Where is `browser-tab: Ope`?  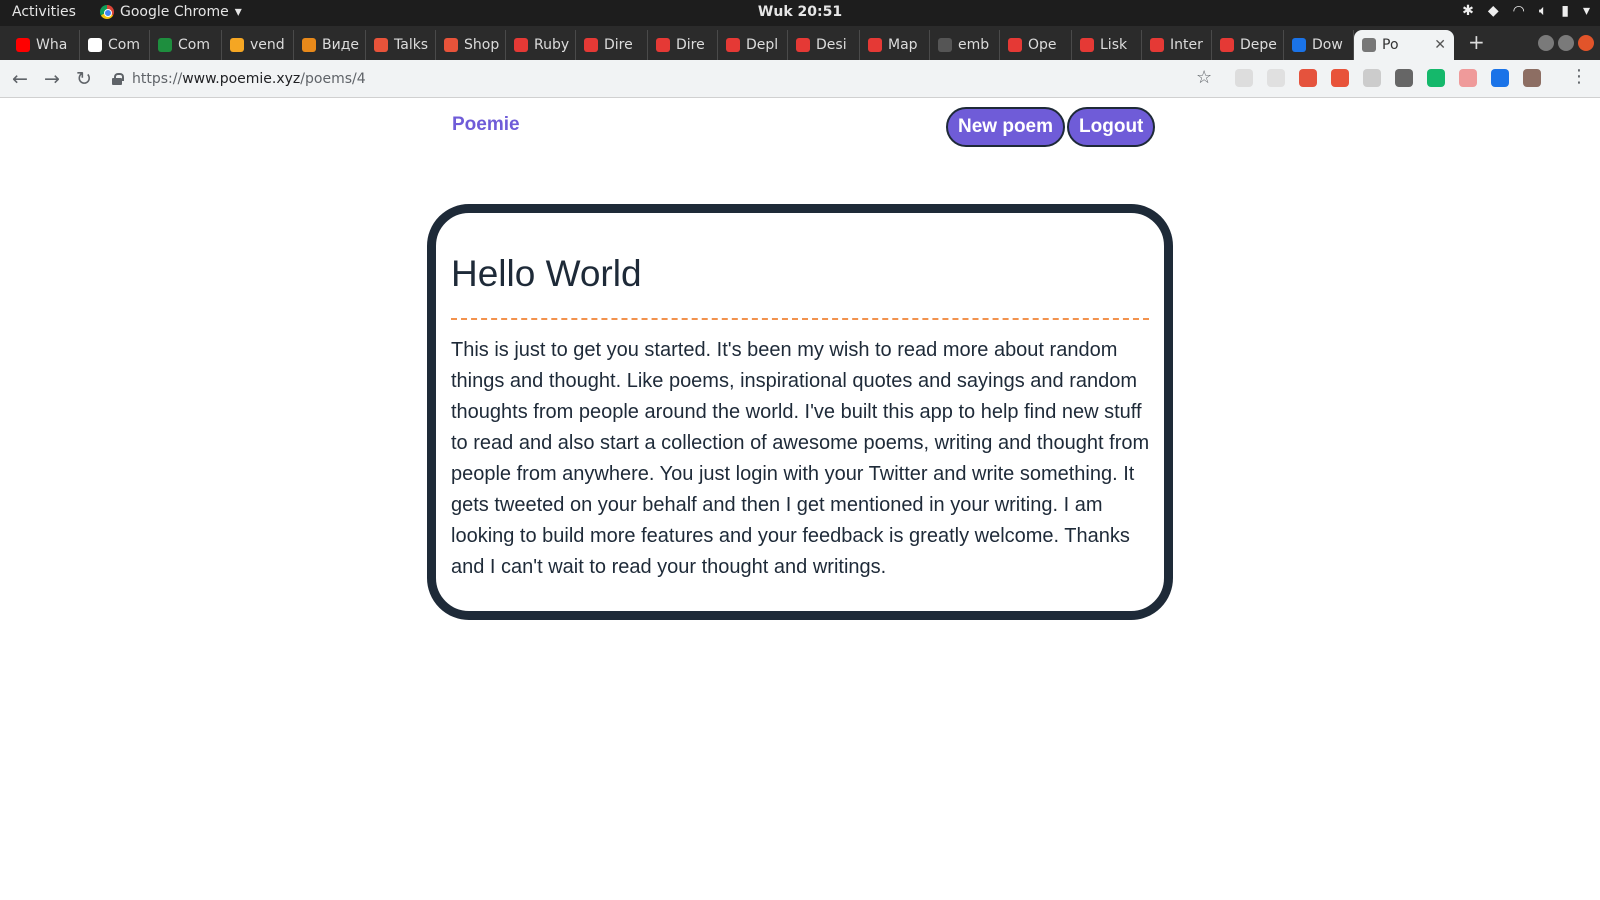
browser-tab: Ope is located at coordinates (1036, 45).